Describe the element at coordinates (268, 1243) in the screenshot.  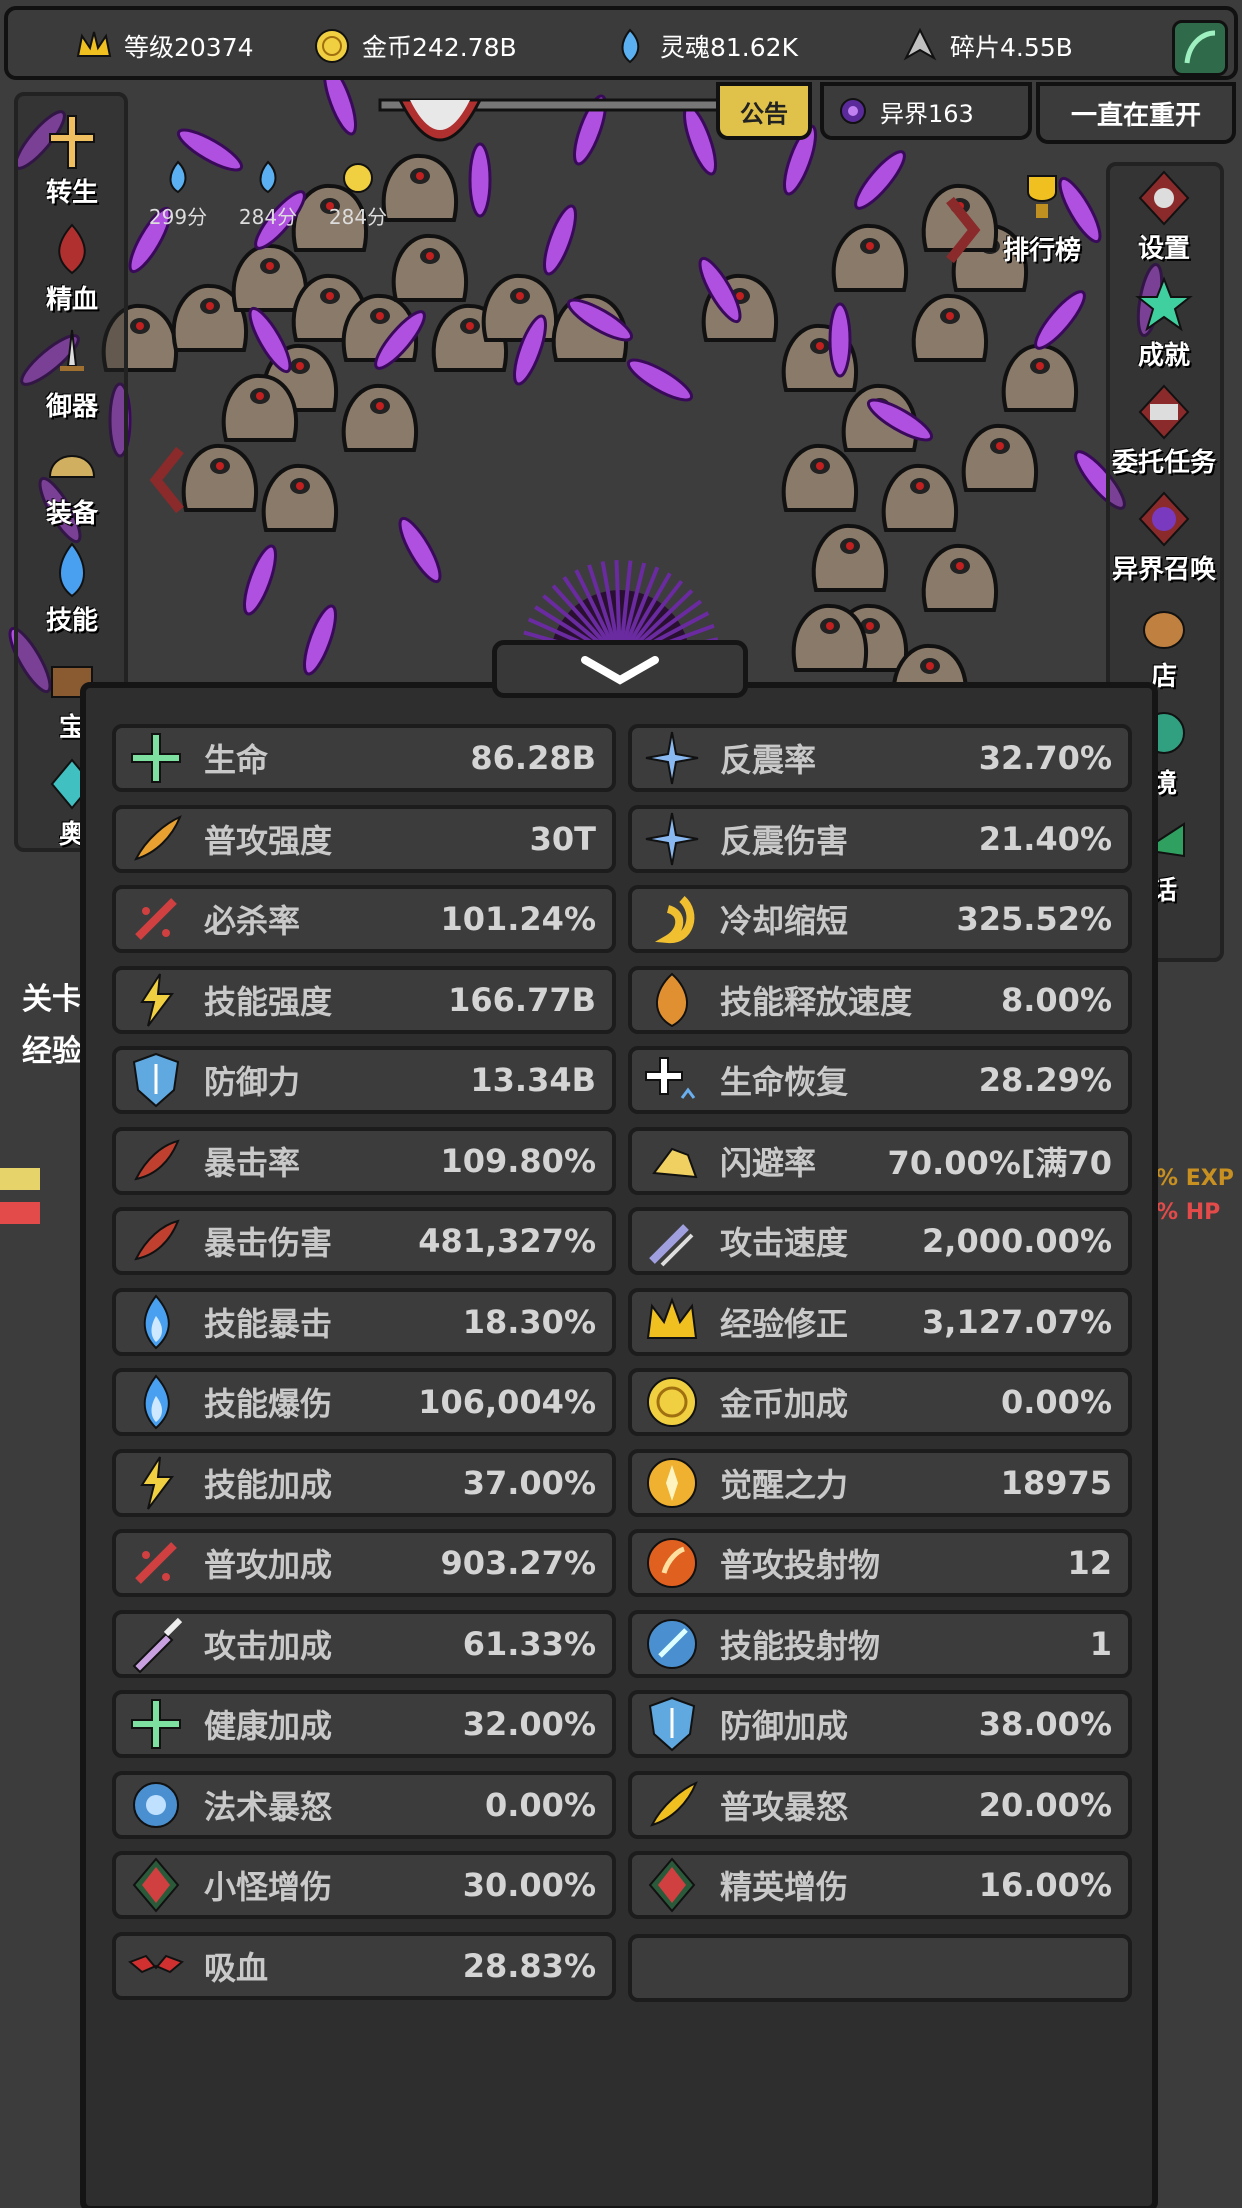
I see `stat-label: 暴击伤害` at that location.